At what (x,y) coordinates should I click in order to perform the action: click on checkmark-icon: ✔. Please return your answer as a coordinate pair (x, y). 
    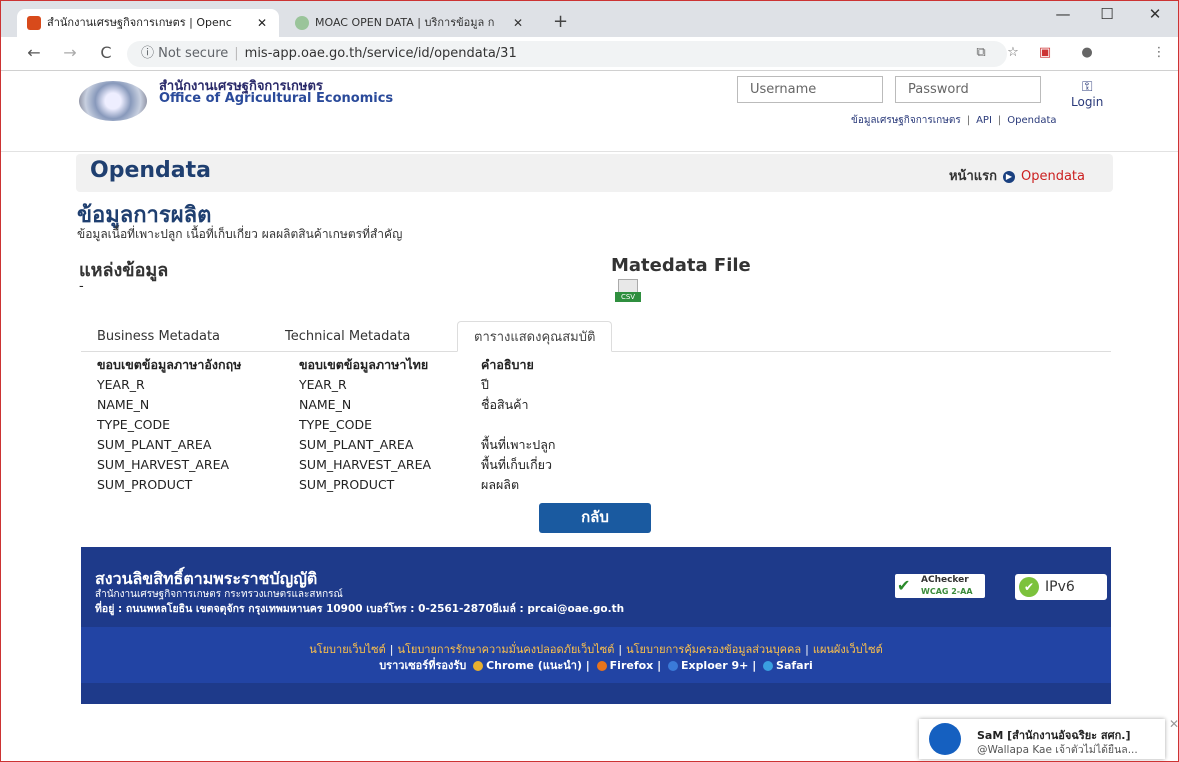
    Looking at the image, I should click on (904, 585).